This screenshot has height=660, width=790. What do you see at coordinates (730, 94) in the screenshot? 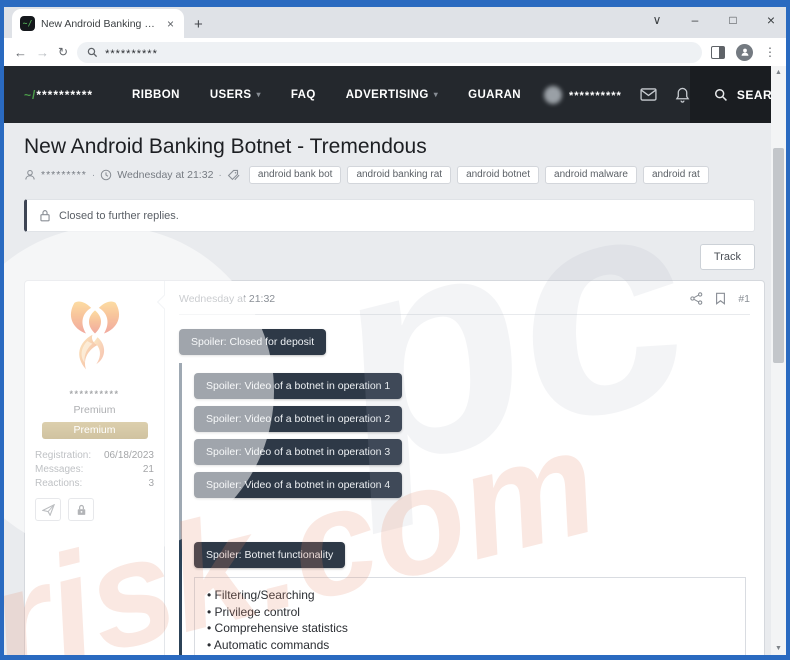
I see `nav-search-button: SEARCH` at bounding box center [730, 94].